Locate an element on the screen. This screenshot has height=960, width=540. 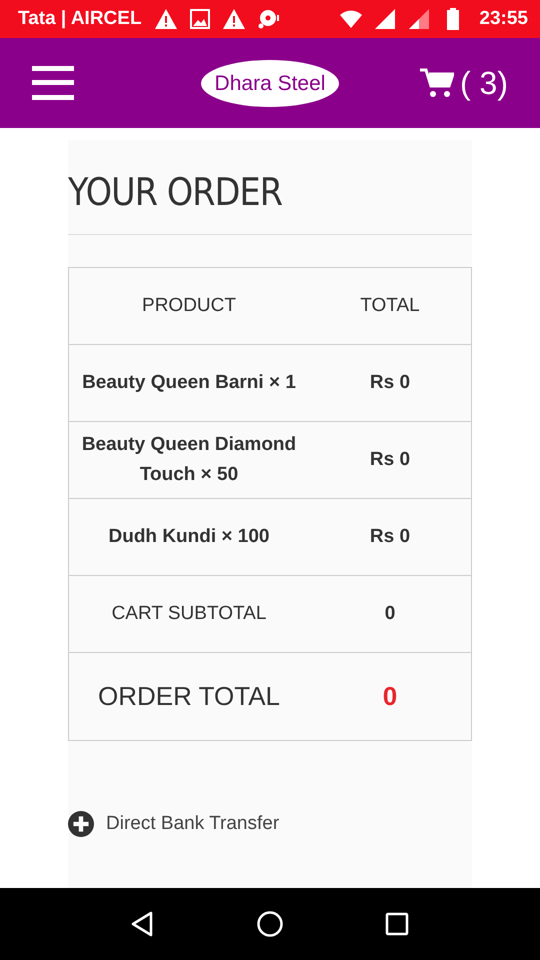
image-icon is located at coordinates (200, 19).